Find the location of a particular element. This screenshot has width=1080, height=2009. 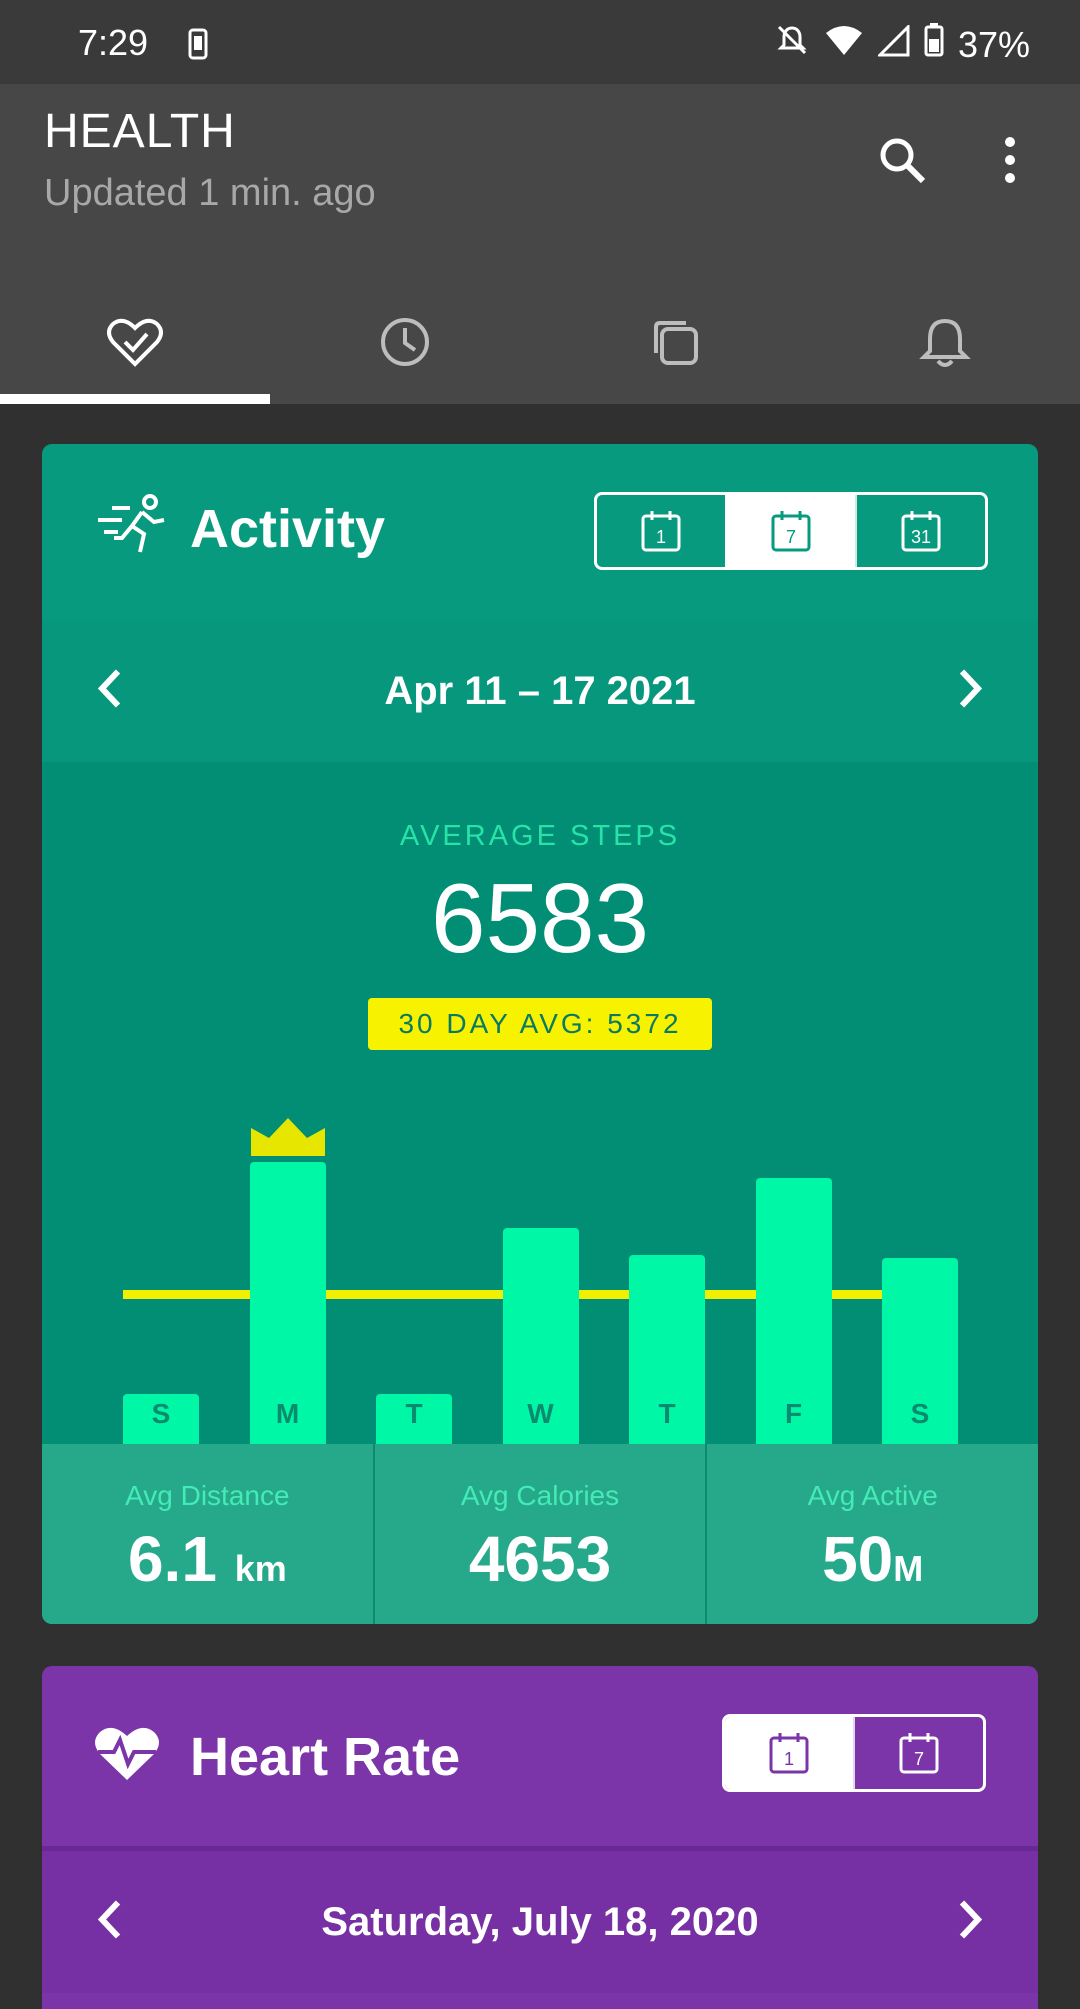

clock-icon is located at coordinates (405, 342).